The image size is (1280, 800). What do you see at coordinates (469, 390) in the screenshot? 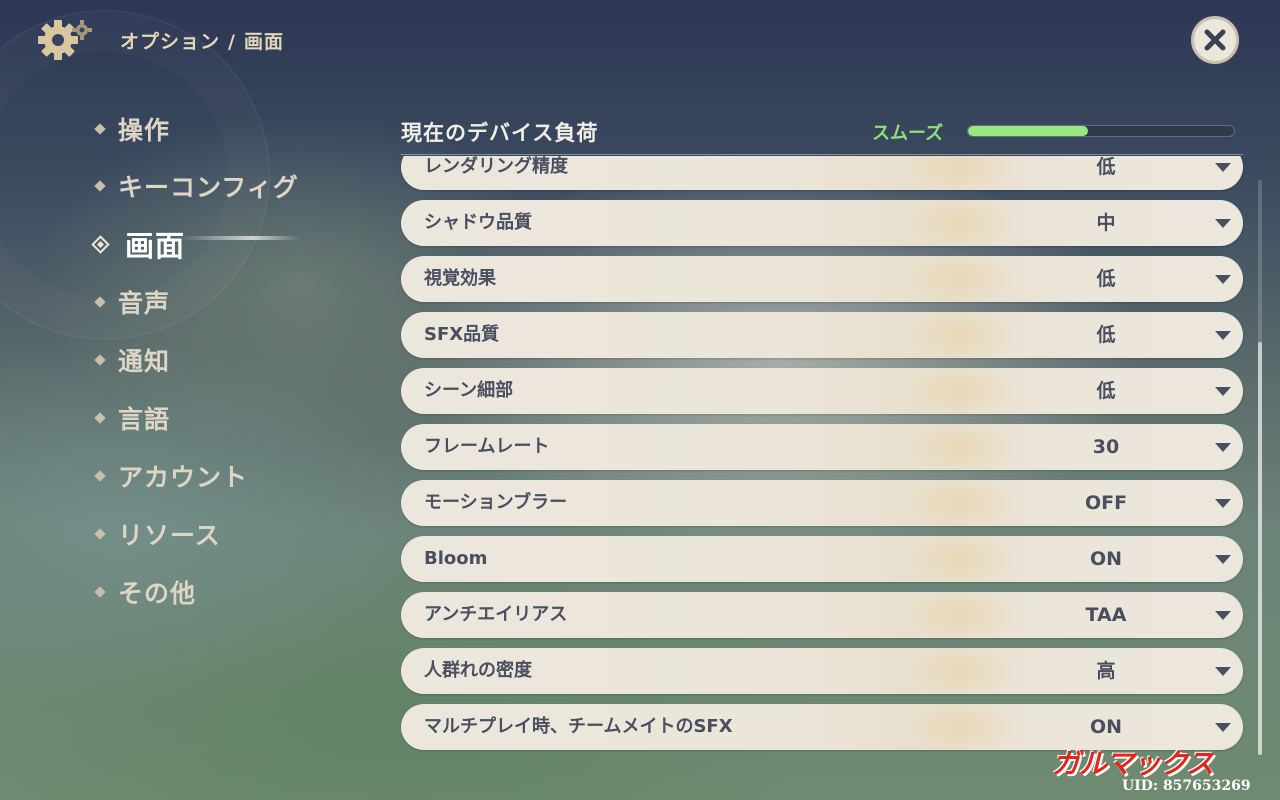
I see `setting-label: シーン細部` at bounding box center [469, 390].